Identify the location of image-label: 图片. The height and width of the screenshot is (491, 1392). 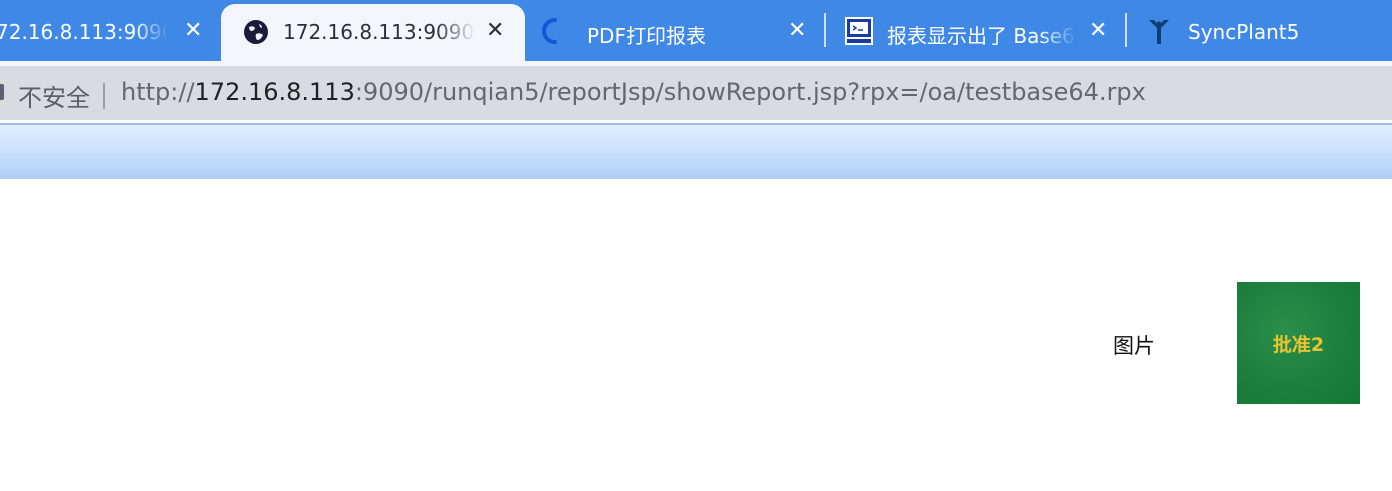
(1134, 346).